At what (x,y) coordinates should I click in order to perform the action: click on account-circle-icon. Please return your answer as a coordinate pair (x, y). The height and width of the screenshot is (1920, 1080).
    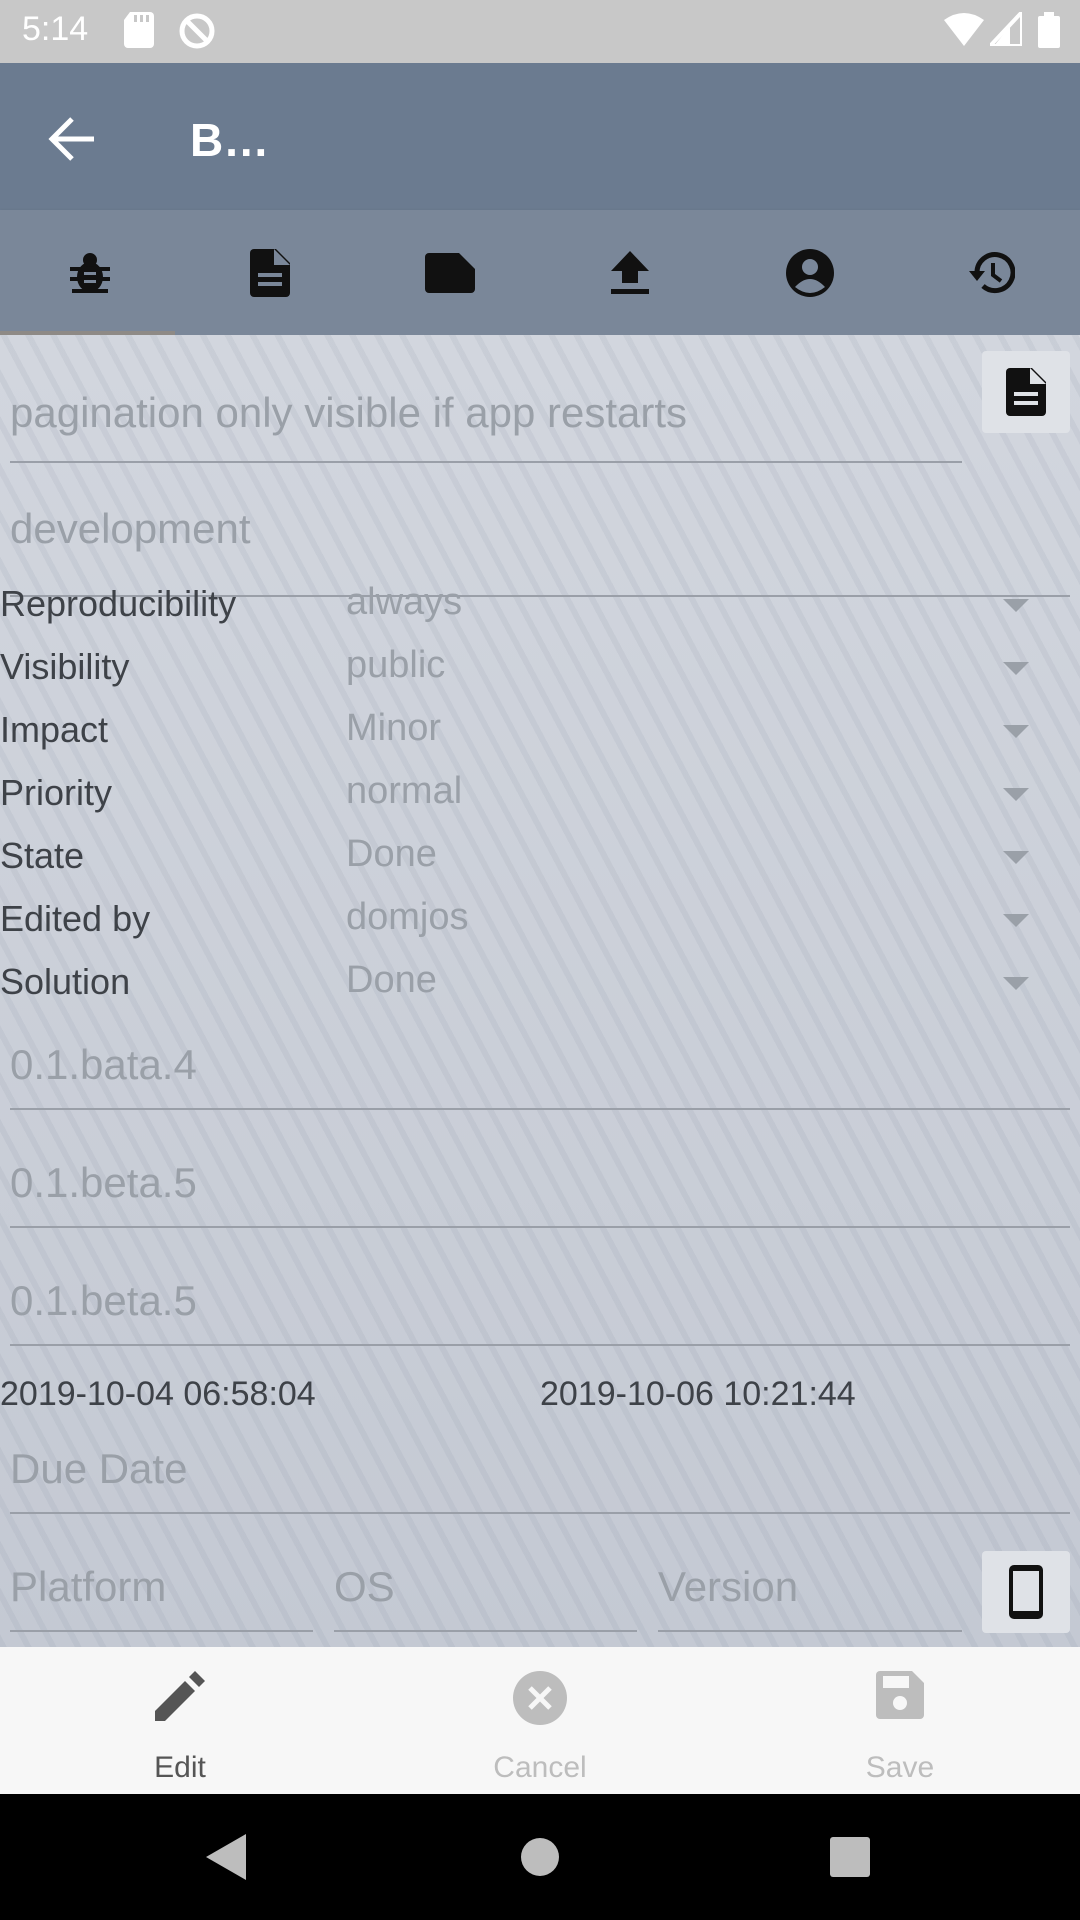
    Looking at the image, I should click on (810, 272).